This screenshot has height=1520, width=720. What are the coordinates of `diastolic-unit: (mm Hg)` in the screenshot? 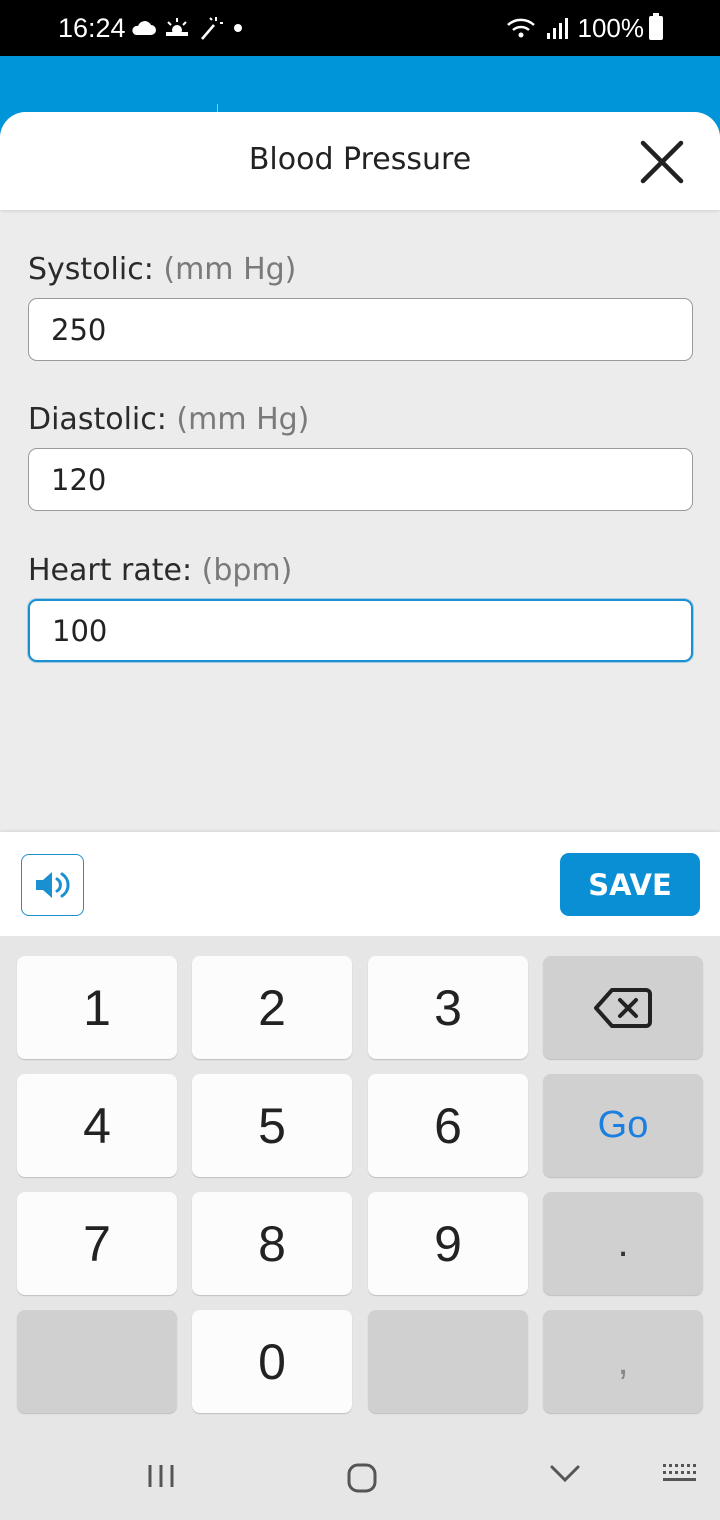 It's located at (243, 419).